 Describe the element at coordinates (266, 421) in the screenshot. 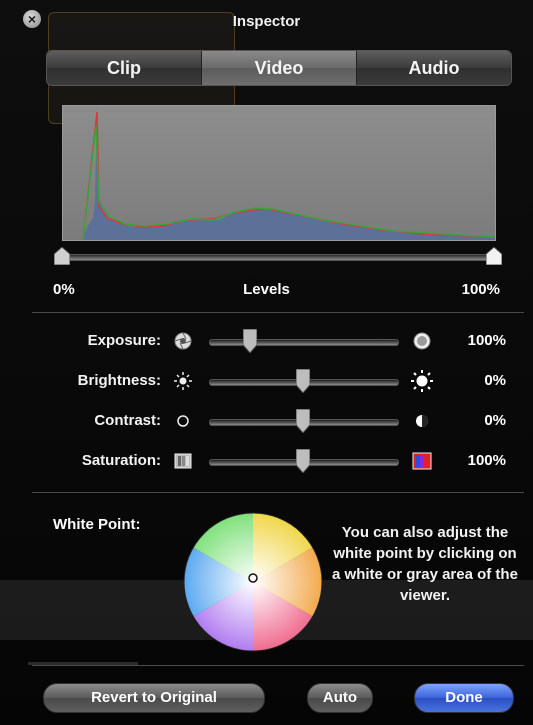

I see `contrast-row: Contrast: 0%` at that location.